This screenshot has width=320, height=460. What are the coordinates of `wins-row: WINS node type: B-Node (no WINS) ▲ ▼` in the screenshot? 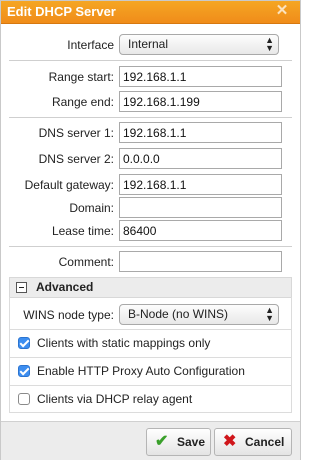 It's located at (150, 315).